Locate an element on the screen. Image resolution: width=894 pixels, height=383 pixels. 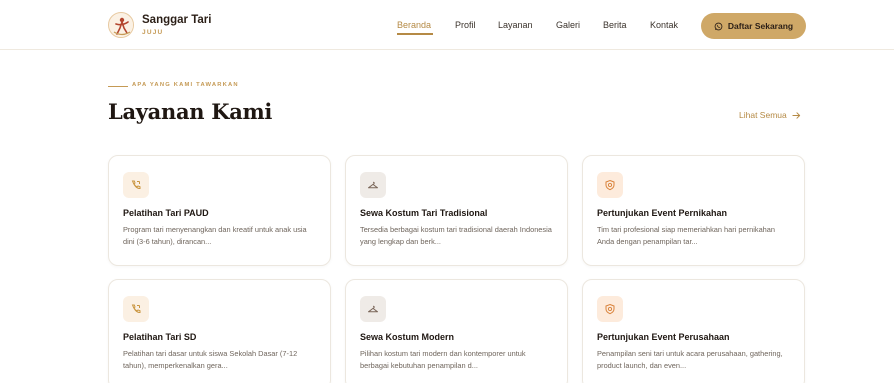
arrow-right-icon is located at coordinates (796, 115).